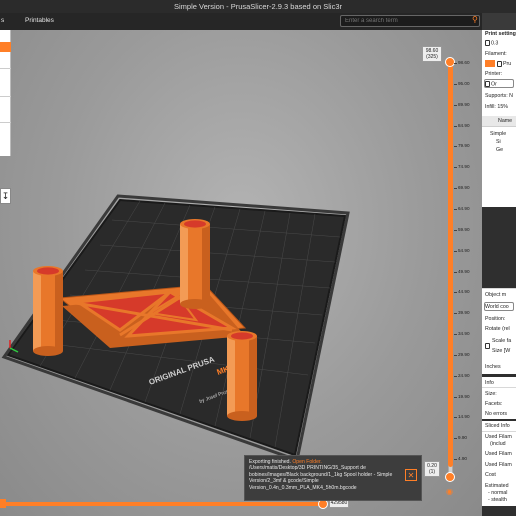 This screenshot has width=516, height=516. Describe the element at coordinates (464, 354) in the screenshot. I see `layer-tick-label: 29.90` at that location.